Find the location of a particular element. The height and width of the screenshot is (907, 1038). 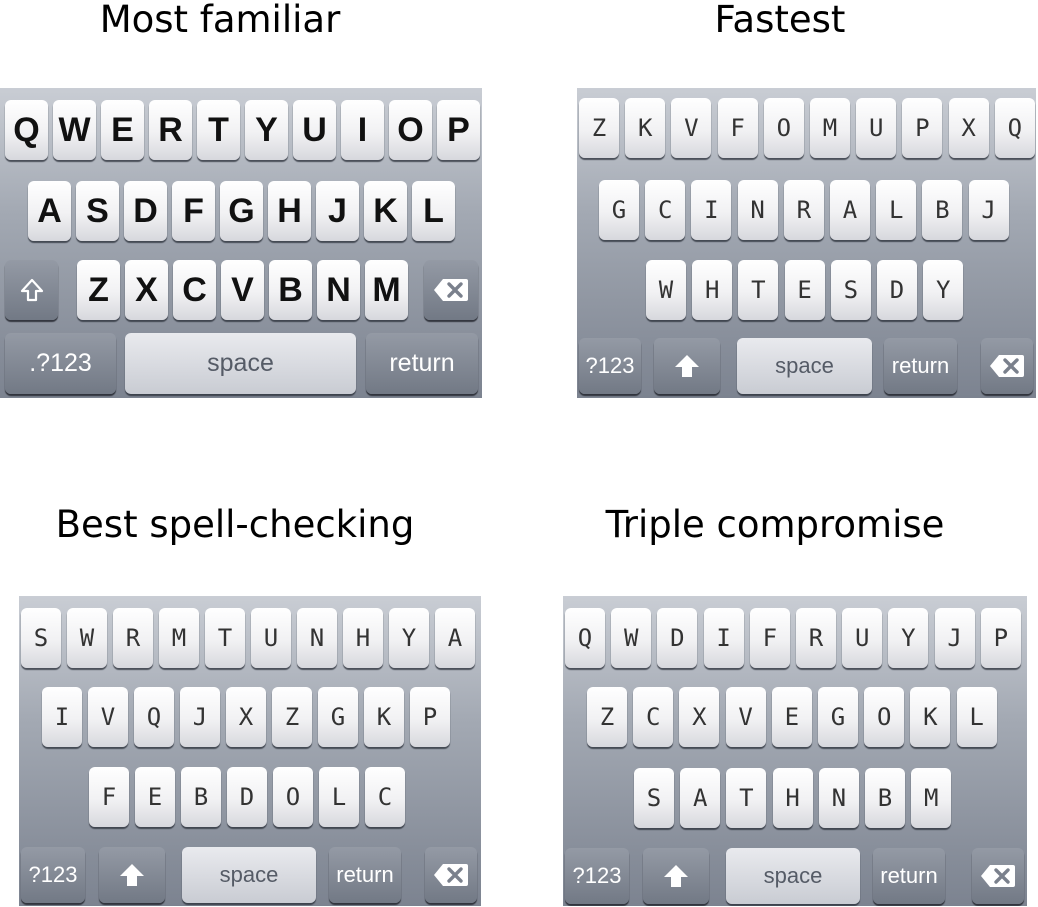

numbers-key: .?123 is located at coordinates (60, 363).